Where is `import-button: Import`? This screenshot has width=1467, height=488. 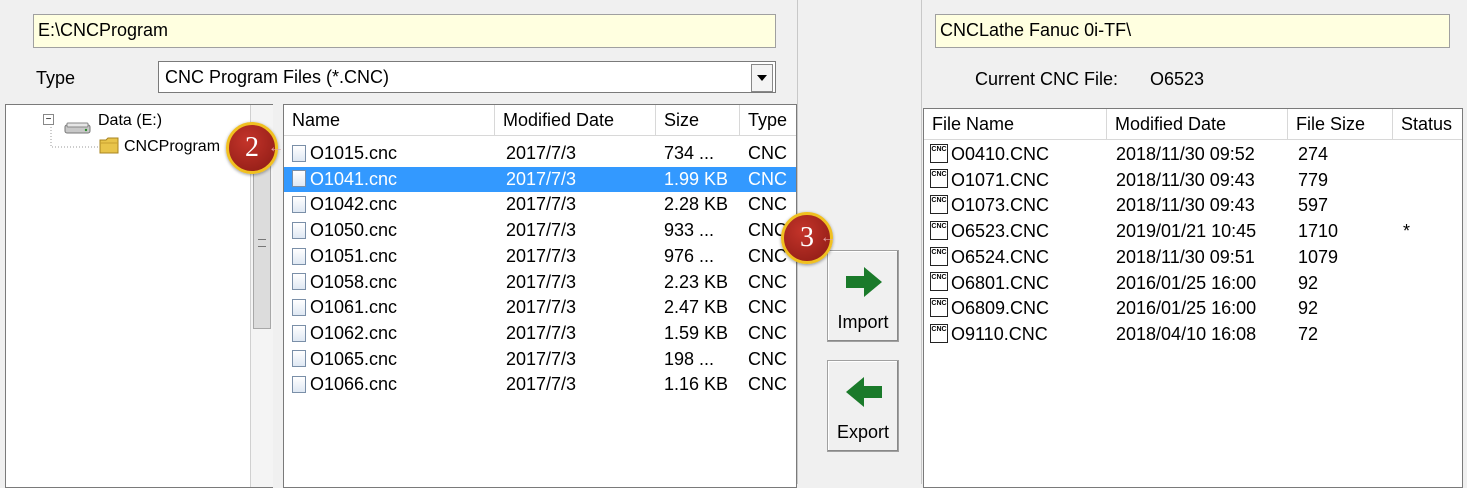 import-button: Import is located at coordinates (863, 296).